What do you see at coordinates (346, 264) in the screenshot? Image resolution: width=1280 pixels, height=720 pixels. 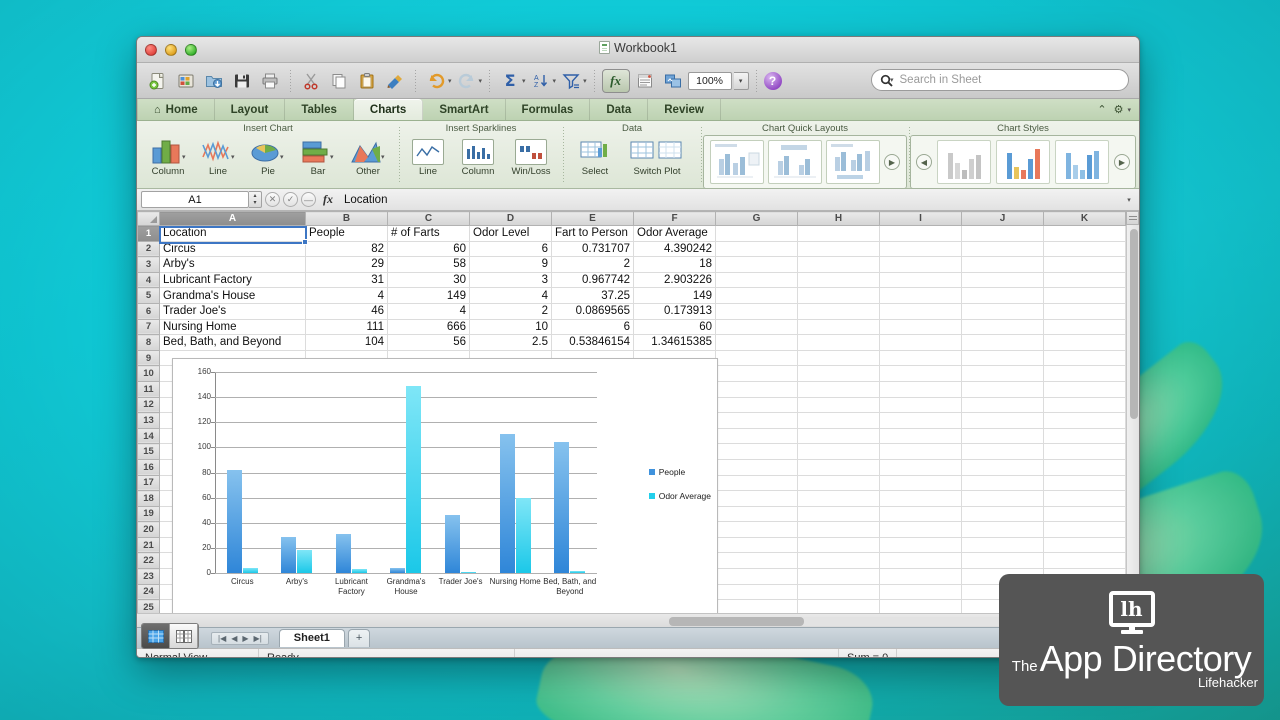 I see `cell-b3: 29` at bounding box center [346, 264].